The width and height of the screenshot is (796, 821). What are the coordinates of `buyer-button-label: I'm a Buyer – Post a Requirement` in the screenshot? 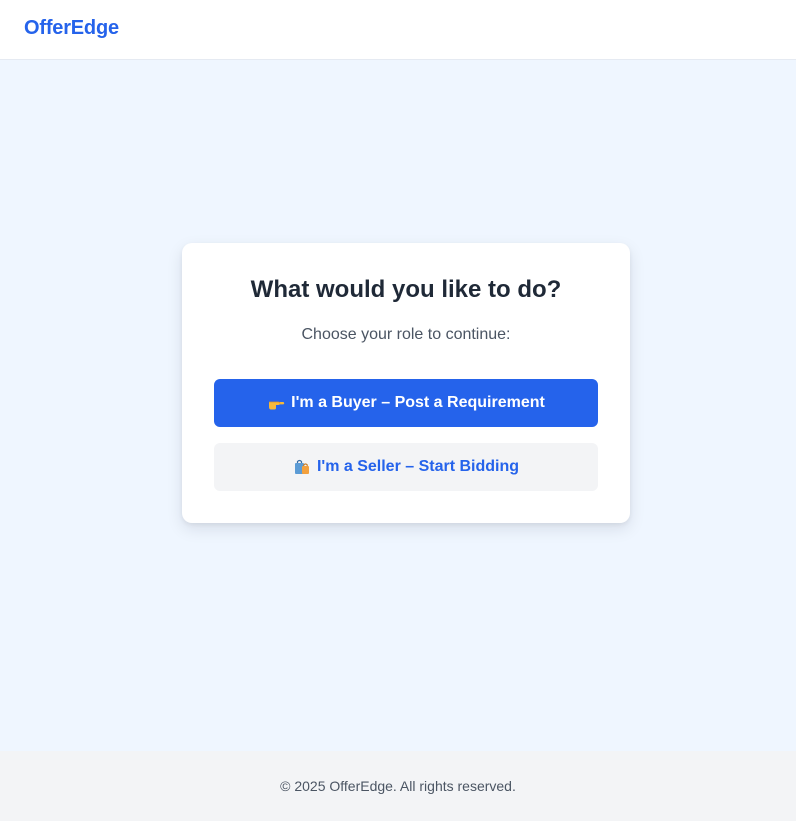 It's located at (418, 402).